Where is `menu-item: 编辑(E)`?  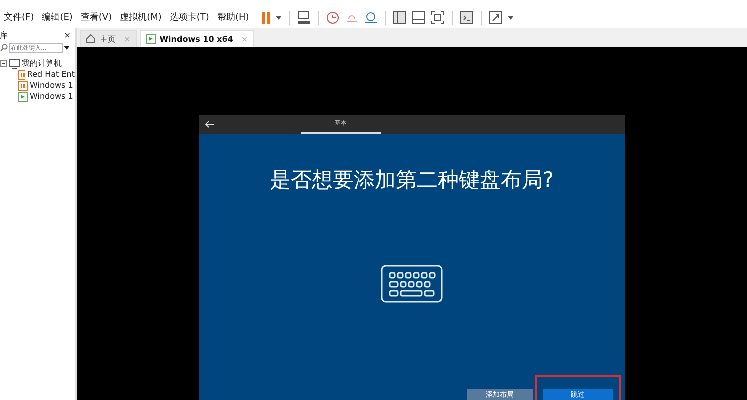
menu-item: 编辑(E) is located at coordinates (57, 17).